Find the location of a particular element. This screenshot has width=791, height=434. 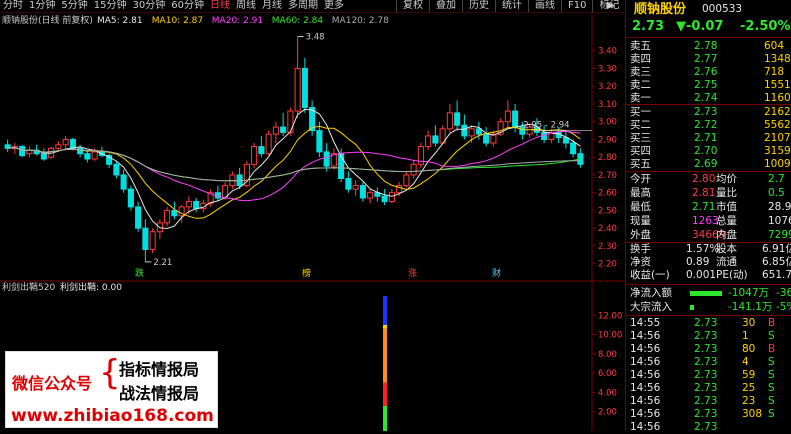

tick-row: 14:56 2.73 25 S is located at coordinates (710, 388).